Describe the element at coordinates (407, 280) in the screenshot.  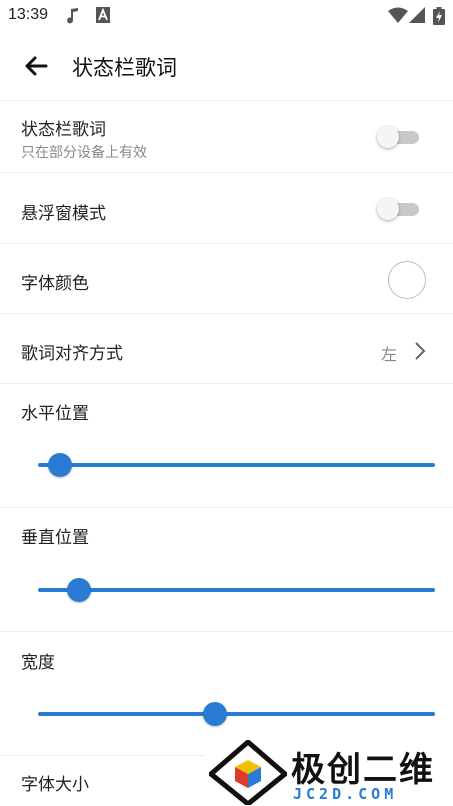
I see `font-color-swatch` at that location.